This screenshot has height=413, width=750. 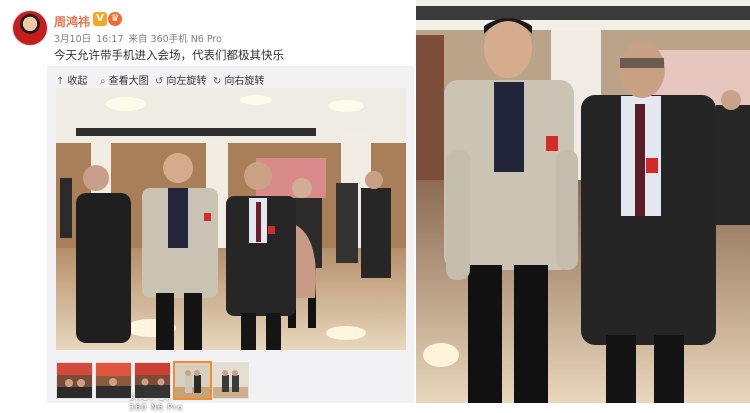 I want to click on rotate-left-icon: ↺, so click(x=159, y=81).